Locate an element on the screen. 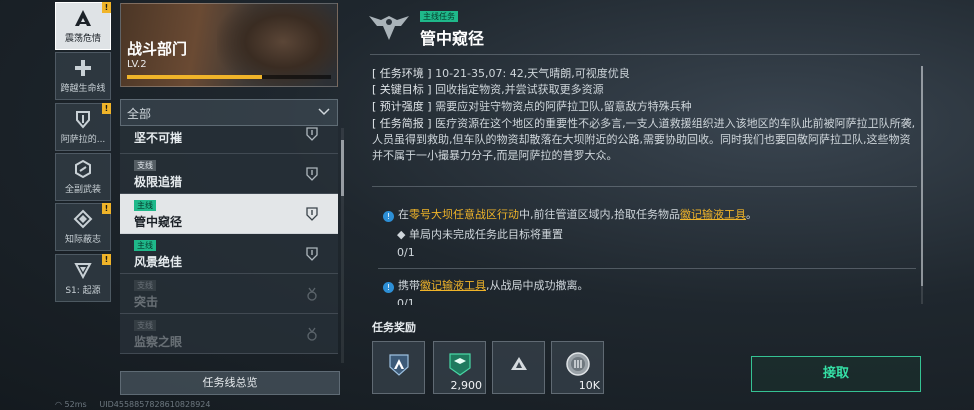  objective-text: 中,前往管道区域内,拾取任务物品 is located at coordinates (599, 214).